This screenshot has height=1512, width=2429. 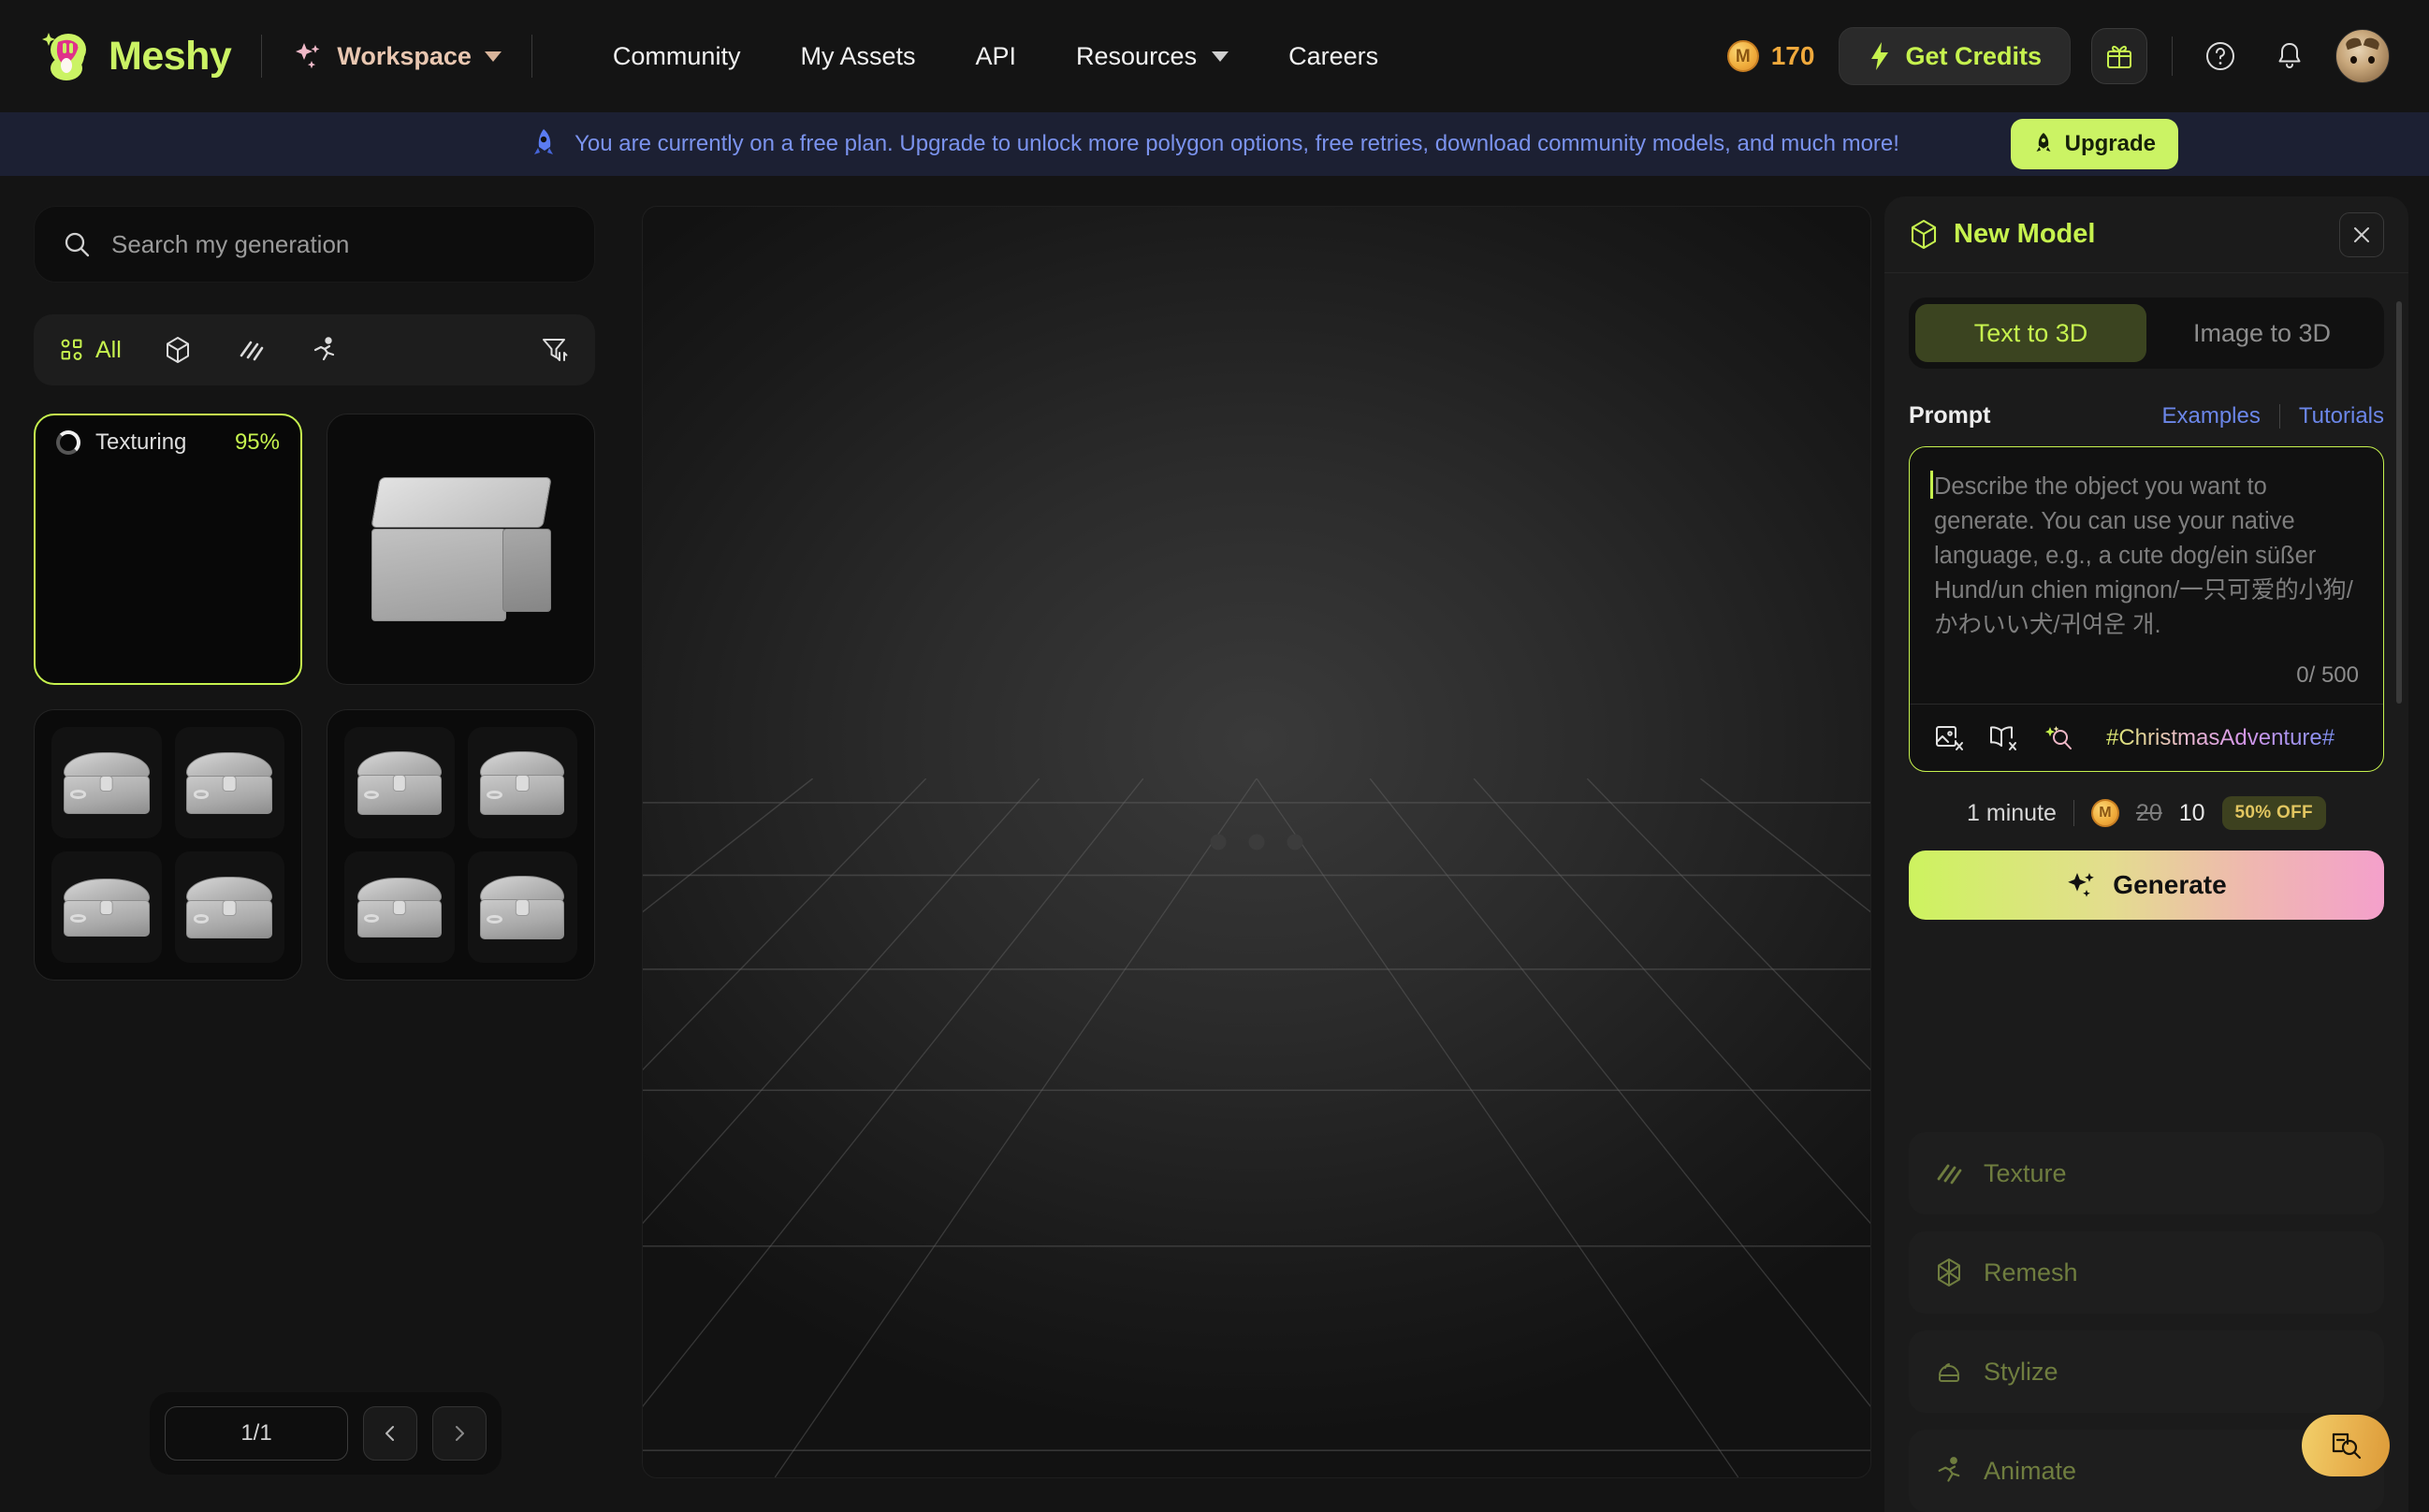 I want to click on tab-image-to-3d: Image to 3D, so click(x=2262, y=333).